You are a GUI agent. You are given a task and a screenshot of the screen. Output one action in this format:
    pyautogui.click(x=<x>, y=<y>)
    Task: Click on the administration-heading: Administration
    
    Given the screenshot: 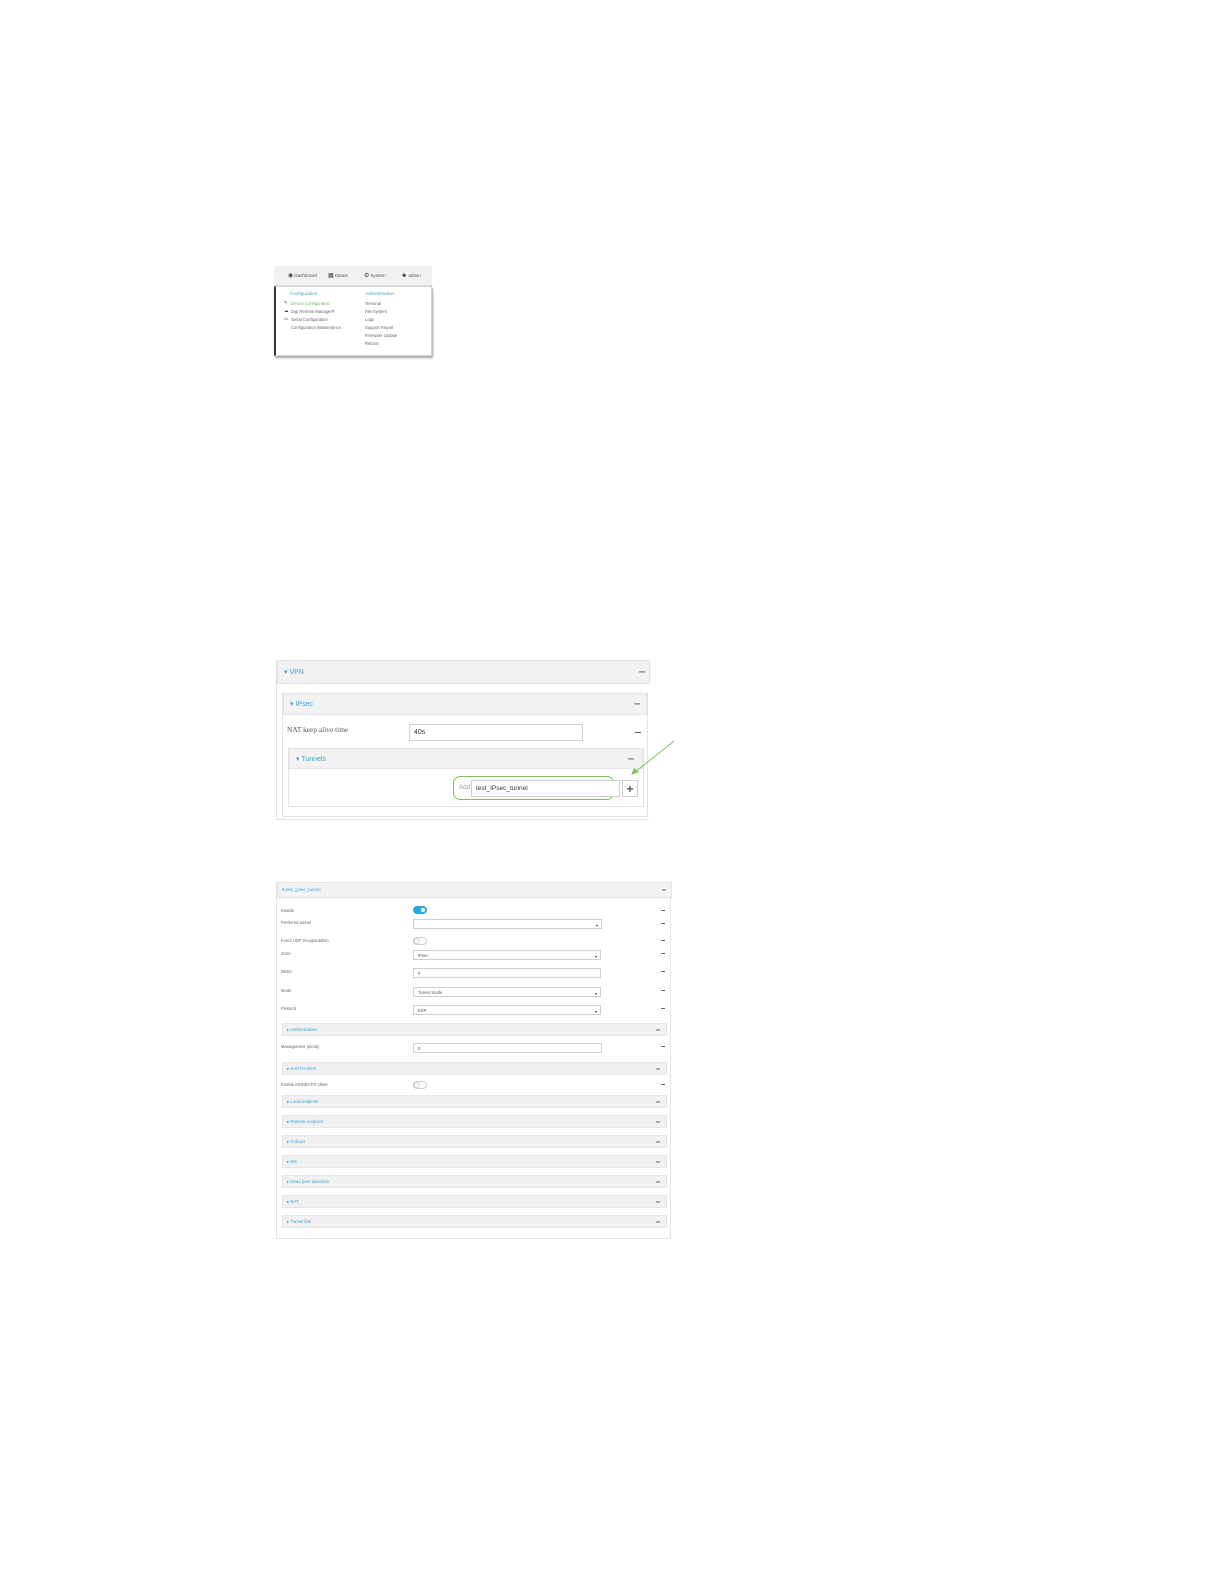 What is the action you would take?
    pyautogui.click(x=380, y=293)
    